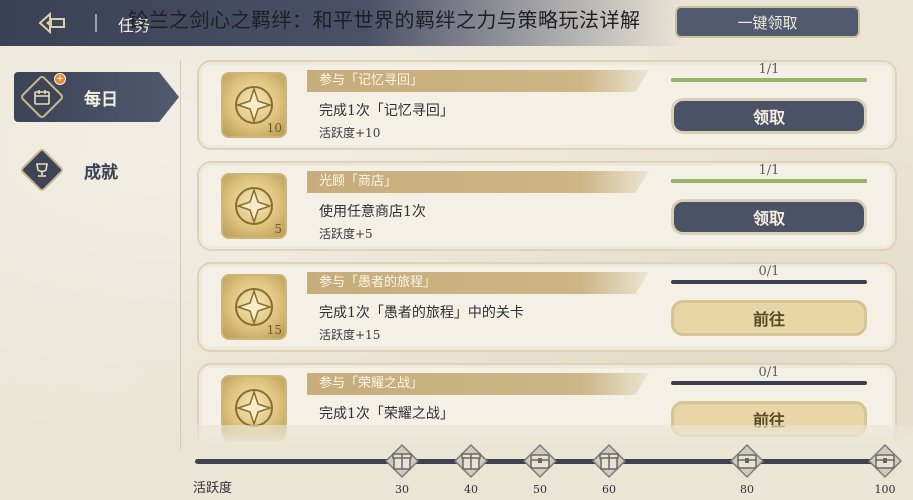 This screenshot has width=913, height=500. I want to click on nav-tab-achievements: 成就, so click(96, 170).